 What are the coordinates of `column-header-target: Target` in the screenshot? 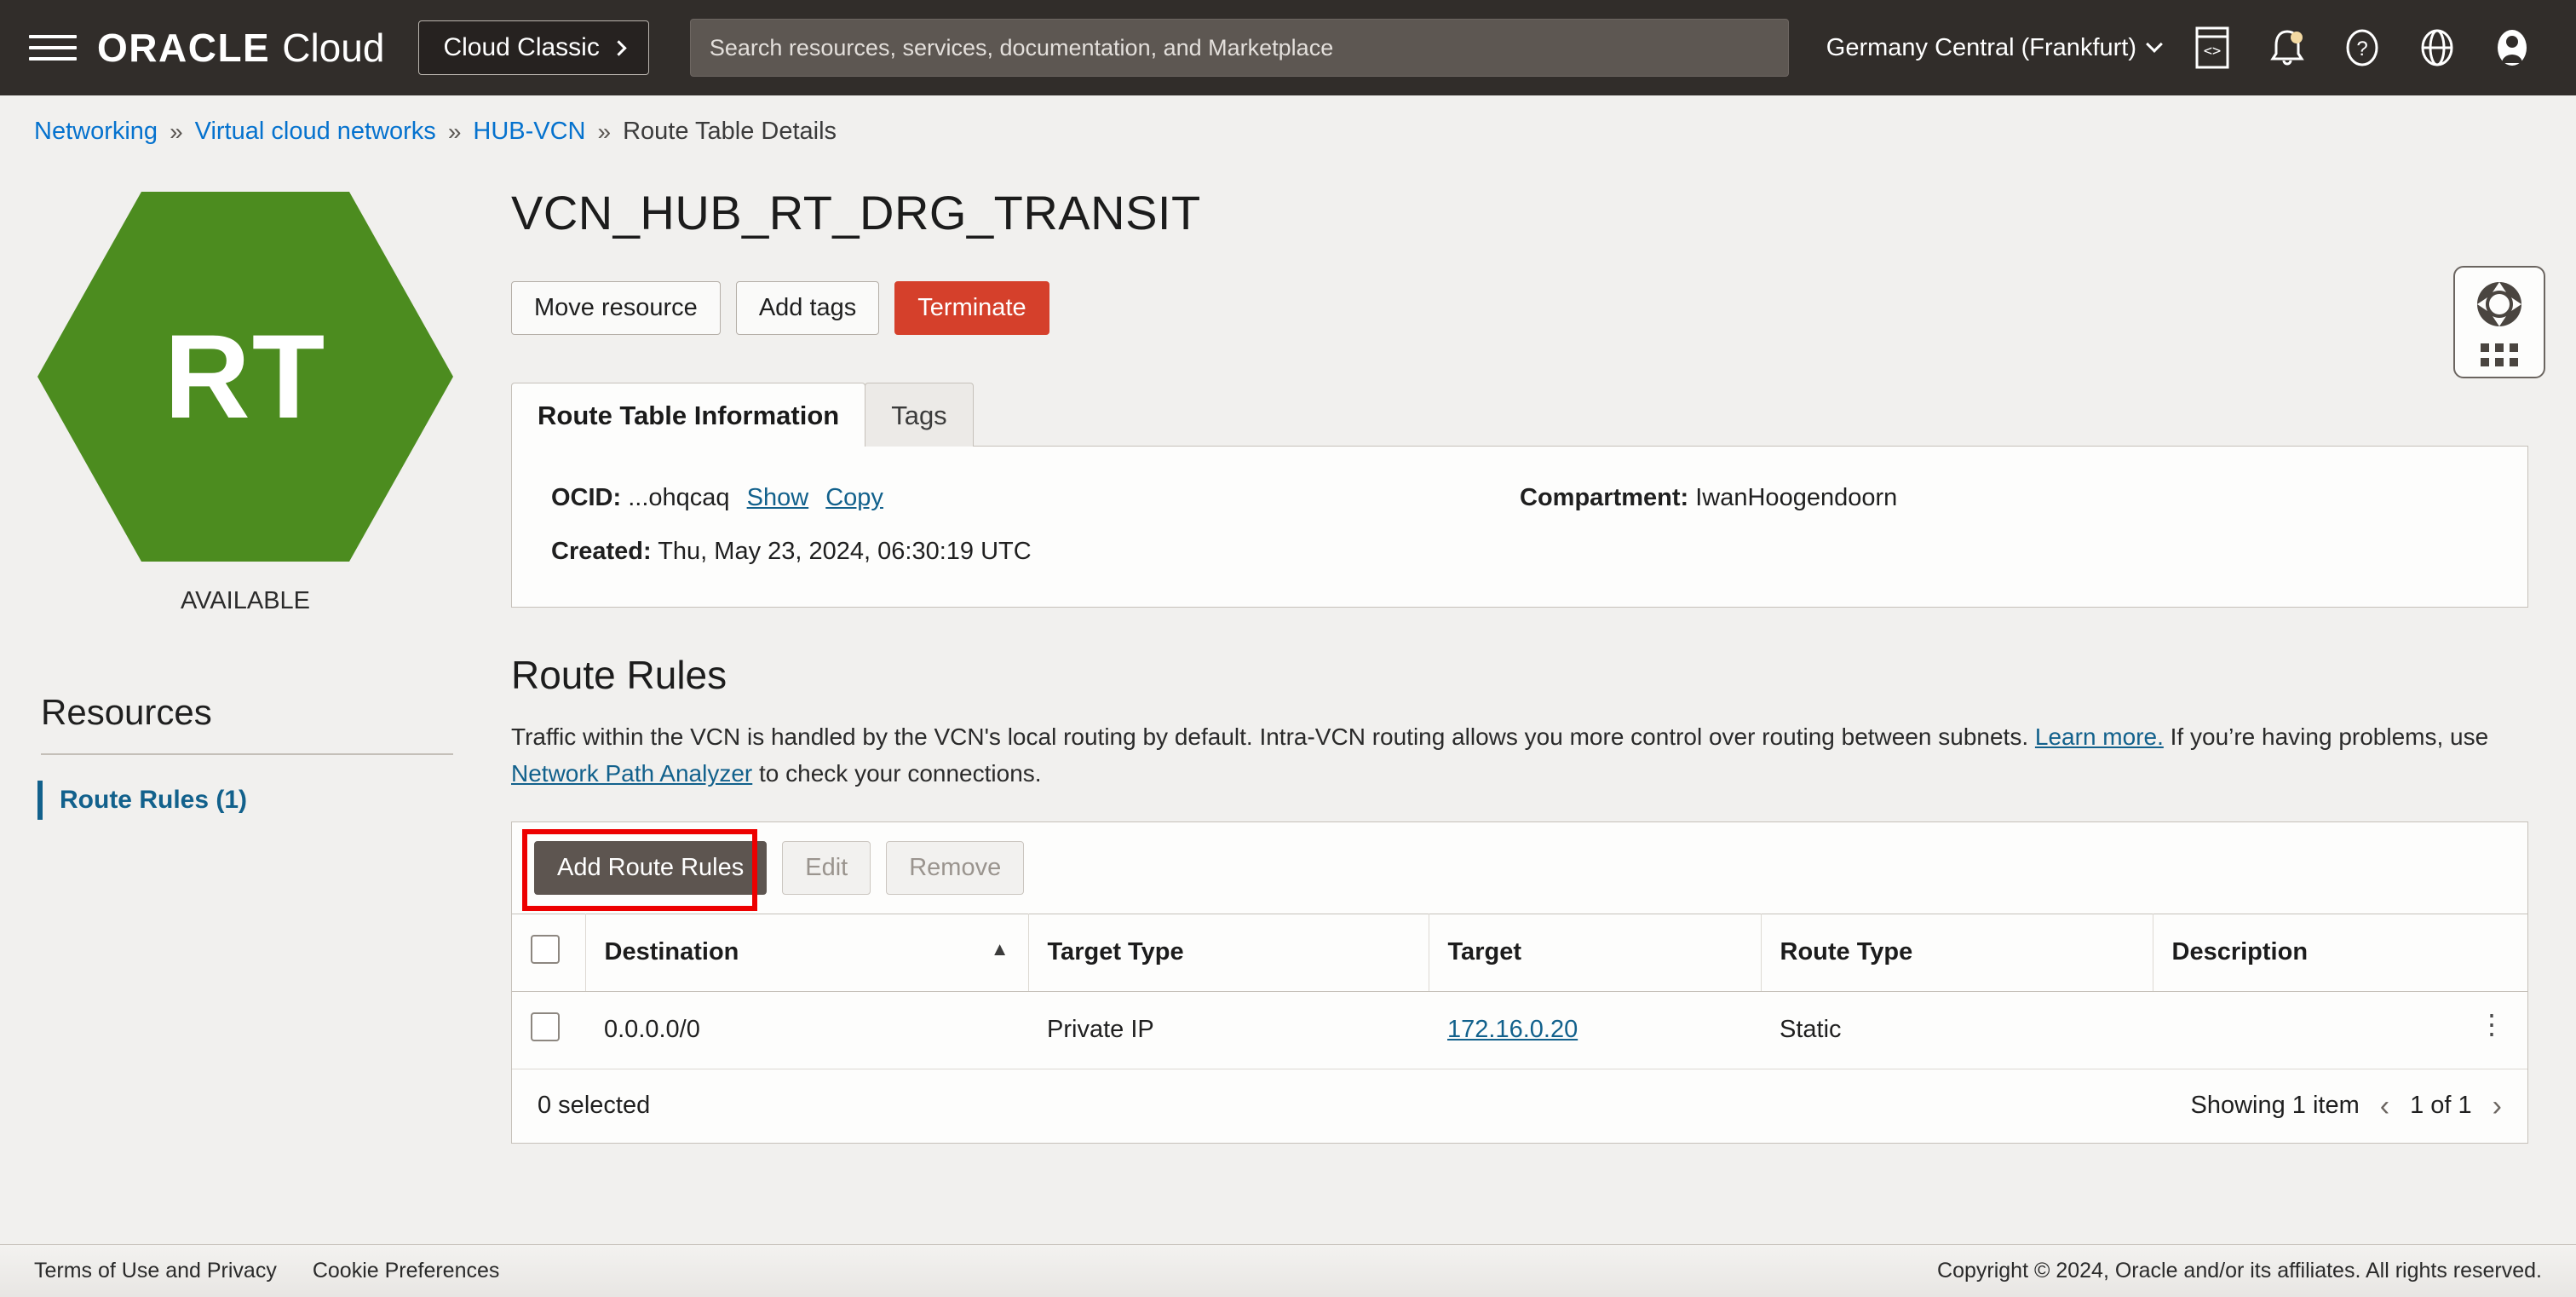 It's located at (1596, 952).